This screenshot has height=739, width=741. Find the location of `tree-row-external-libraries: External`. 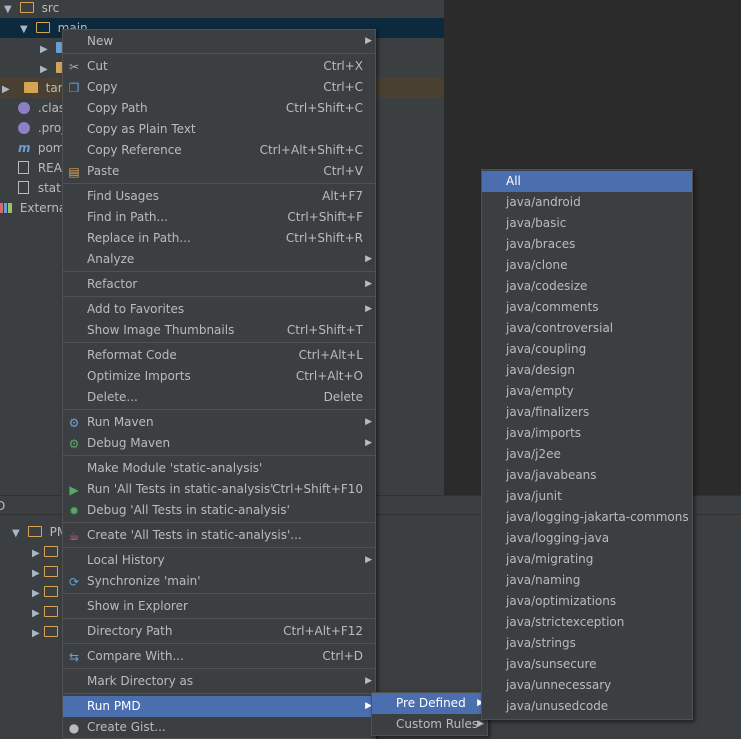

tree-row-external-libraries: External is located at coordinates (35, 208).